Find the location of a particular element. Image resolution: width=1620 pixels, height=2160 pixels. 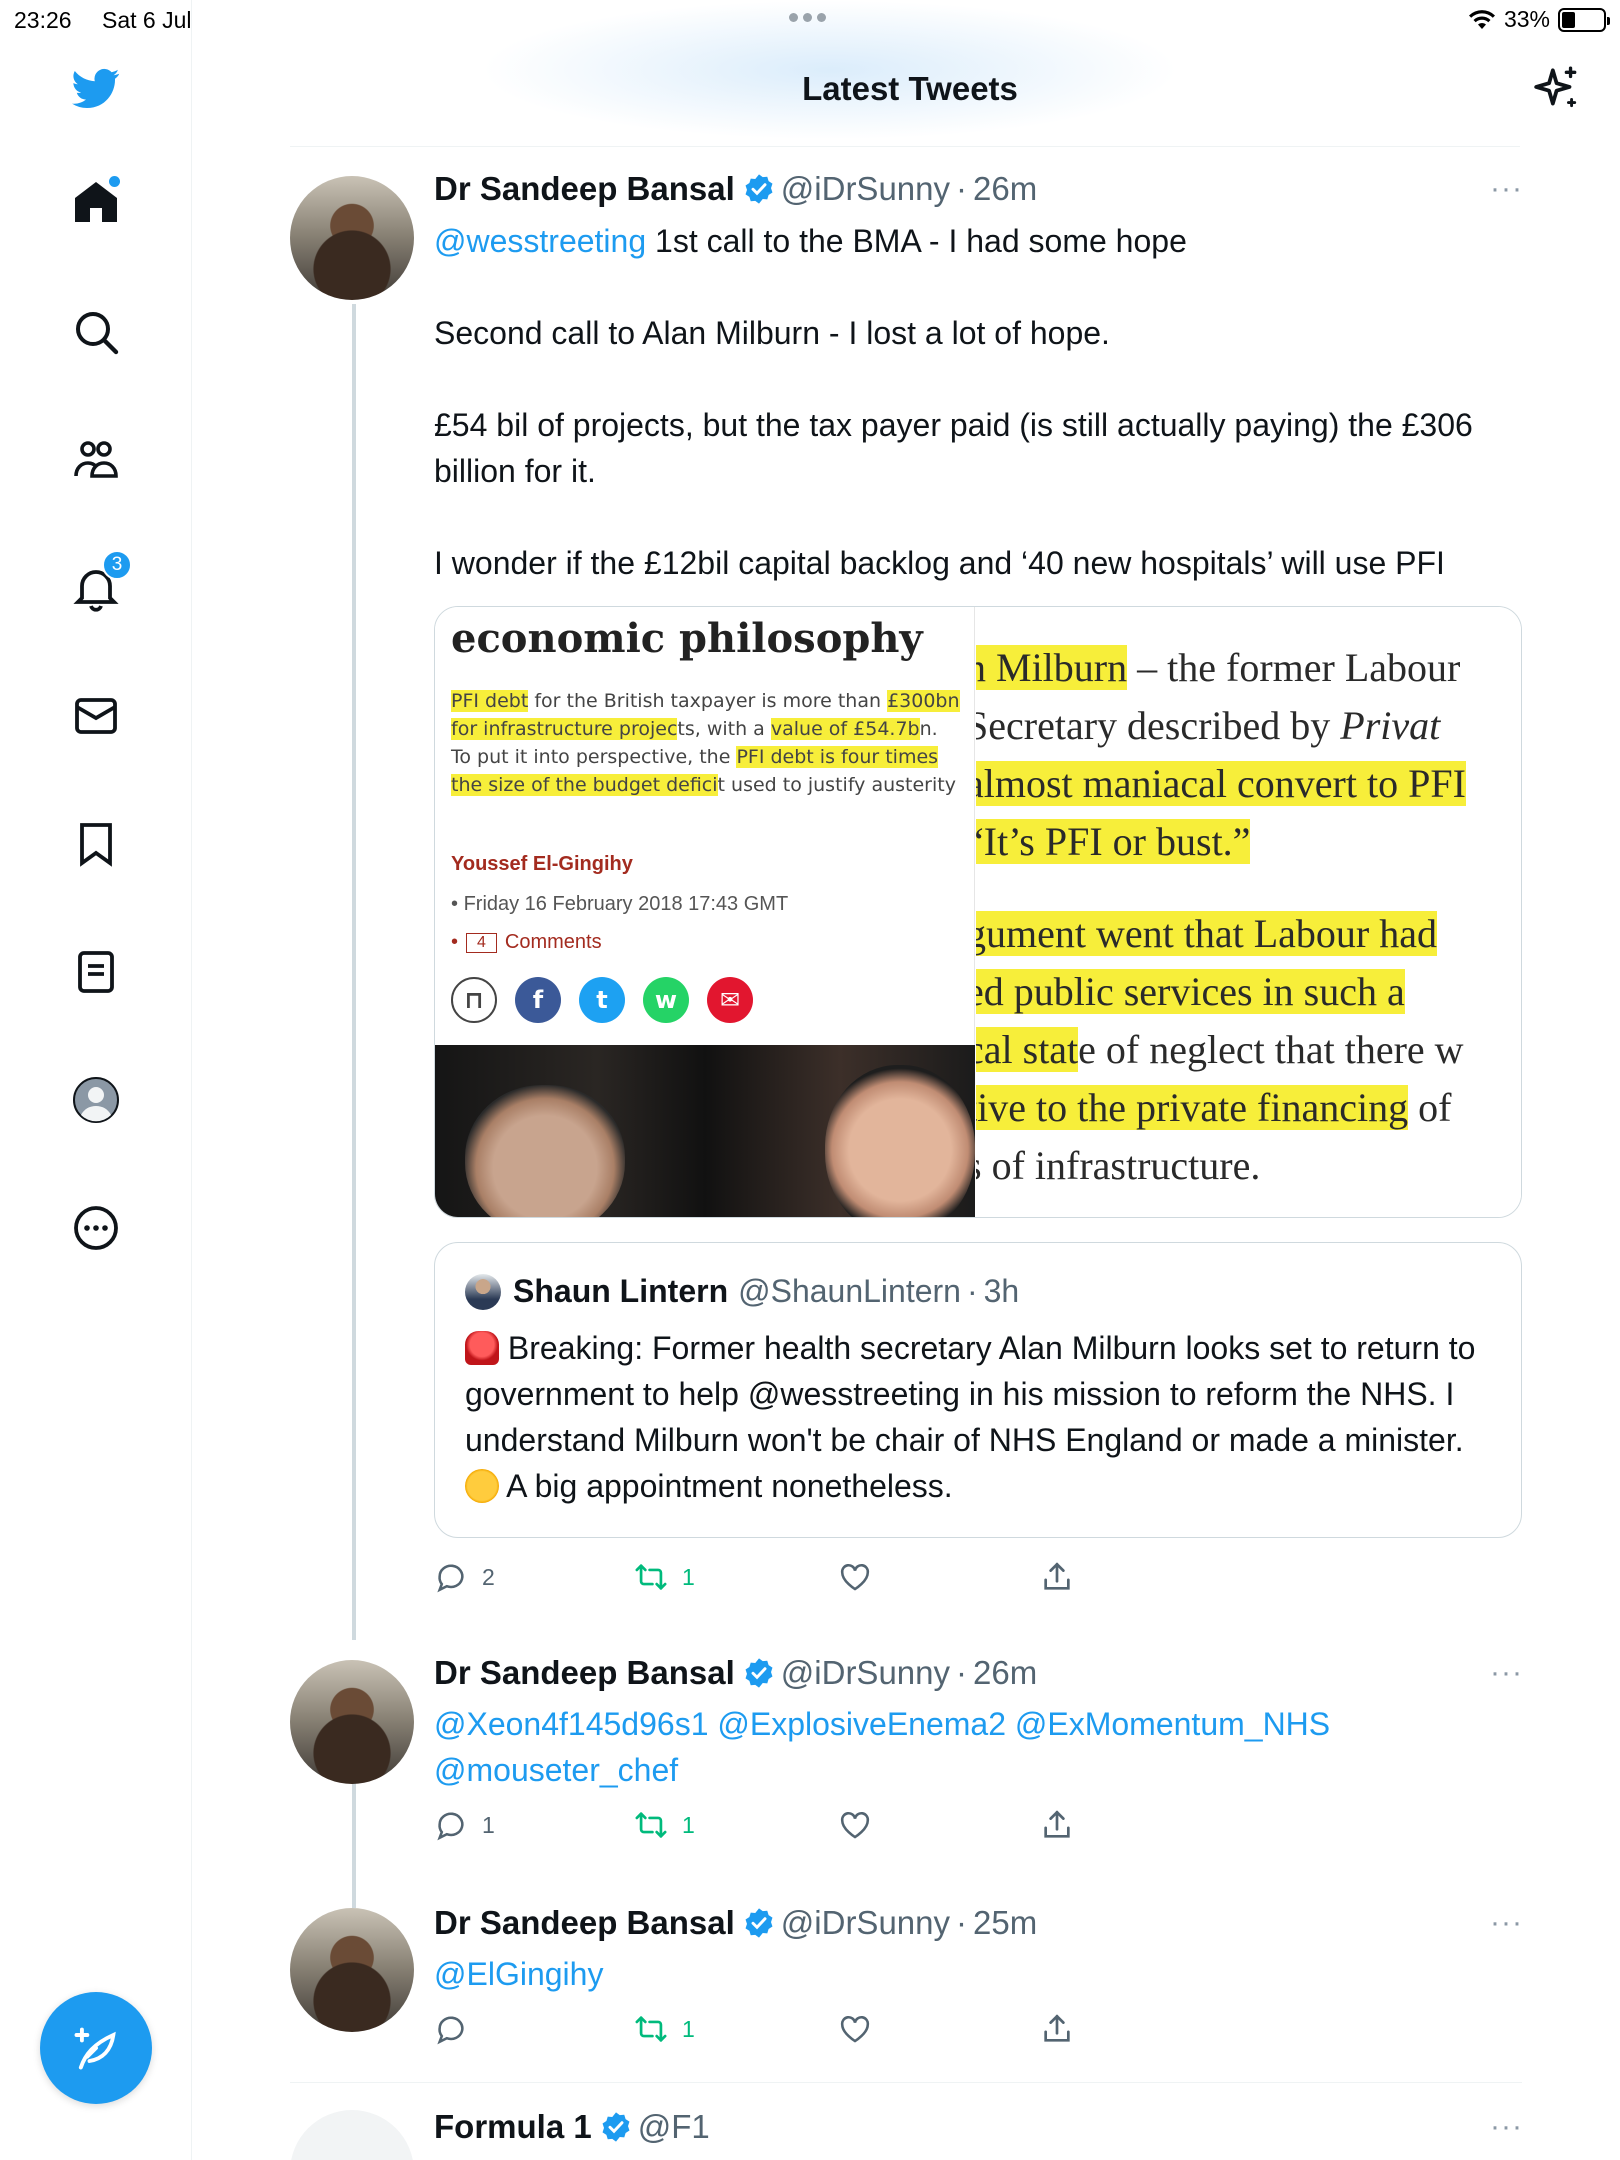

messages-icon is located at coordinates (96, 716).